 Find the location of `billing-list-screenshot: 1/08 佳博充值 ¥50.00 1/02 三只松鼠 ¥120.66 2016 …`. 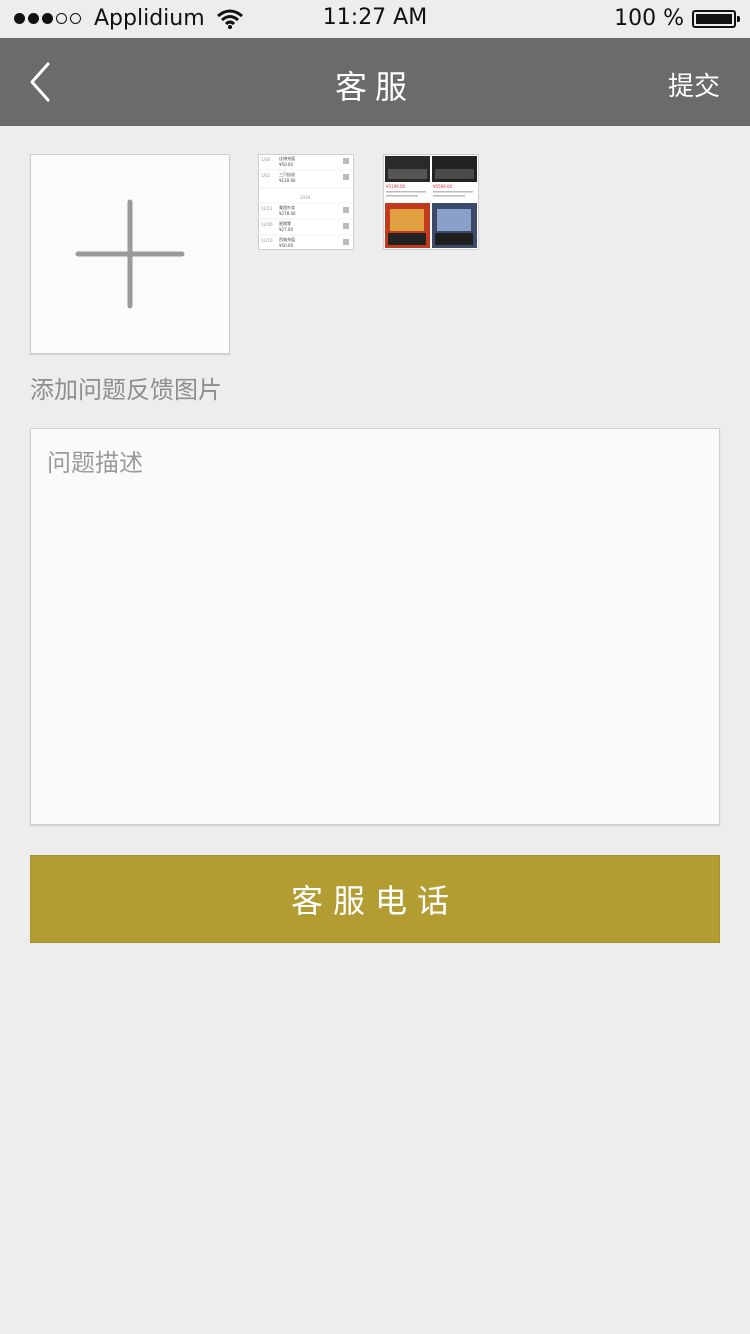

billing-list-screenshot: 1/08 佳博充值 ¥50.00 1/02 三只松鼠 ¥120.66 2016 … is located at coordinates (306, 202).